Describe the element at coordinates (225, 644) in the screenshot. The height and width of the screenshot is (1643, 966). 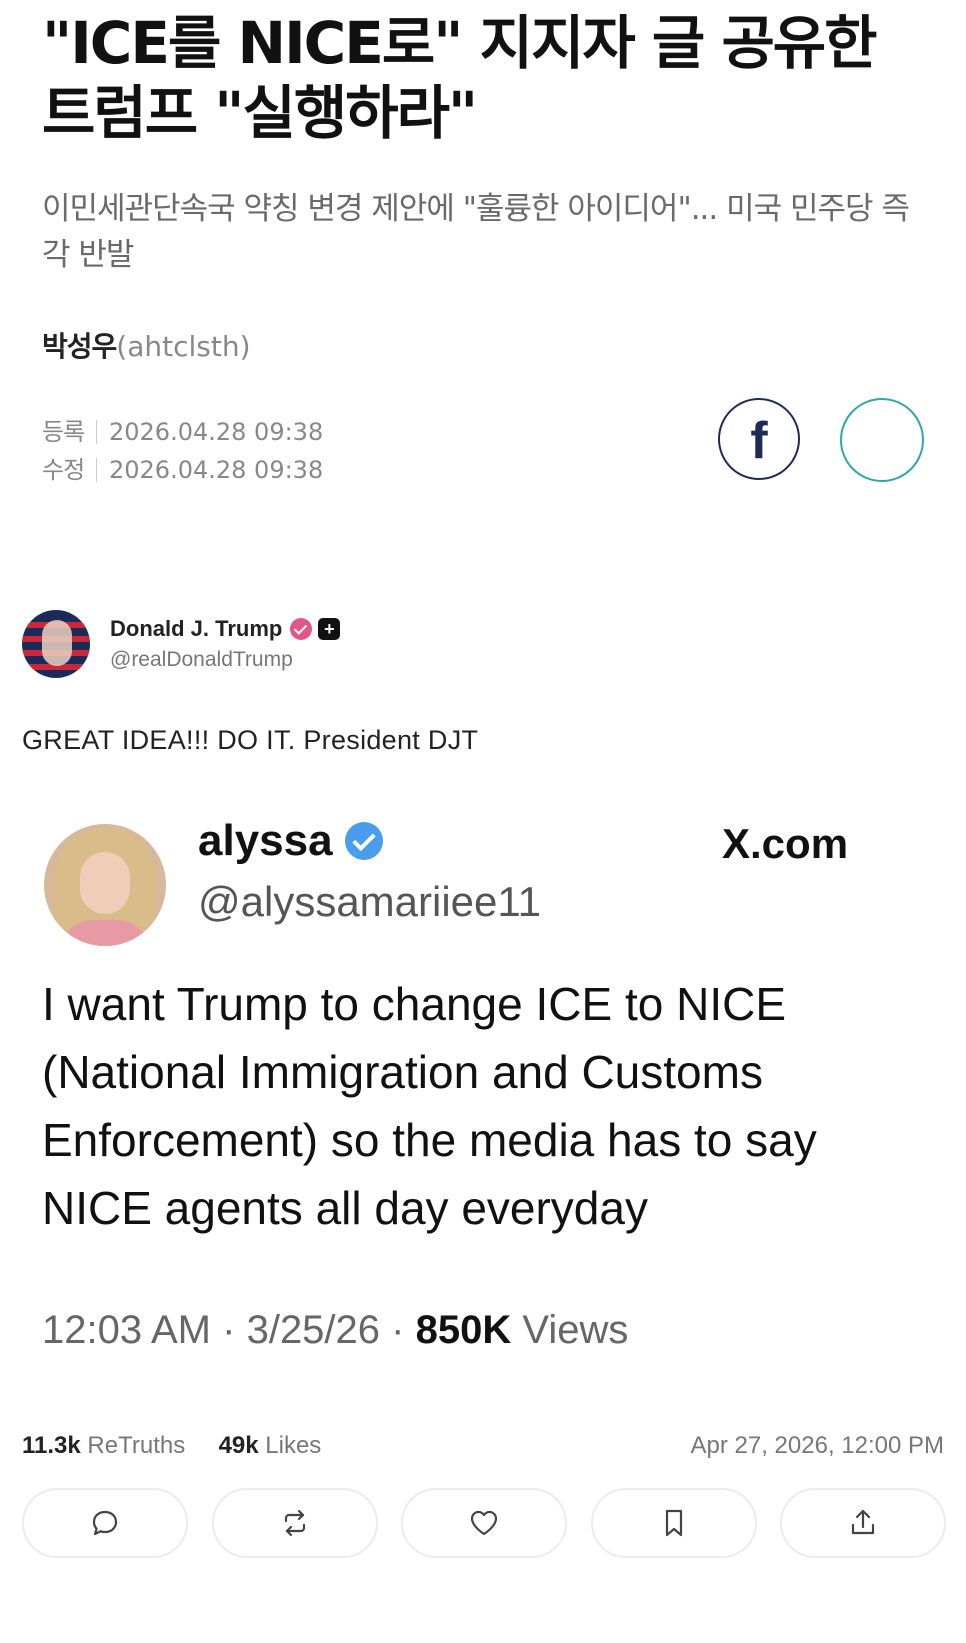
I see `truth-author-meta: Donald J. Trump + @realDonaldTrump` at that location.